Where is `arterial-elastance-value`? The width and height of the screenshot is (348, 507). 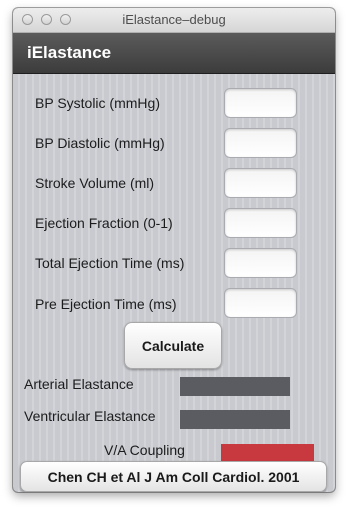
arterial-elastance-value is located at coordinates (235, 386).